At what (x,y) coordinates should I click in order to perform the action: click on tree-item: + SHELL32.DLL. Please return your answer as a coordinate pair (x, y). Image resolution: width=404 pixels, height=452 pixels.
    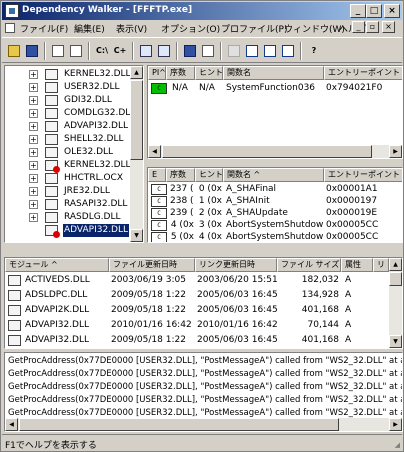
    Looking at the image, I should click on (66, 139).